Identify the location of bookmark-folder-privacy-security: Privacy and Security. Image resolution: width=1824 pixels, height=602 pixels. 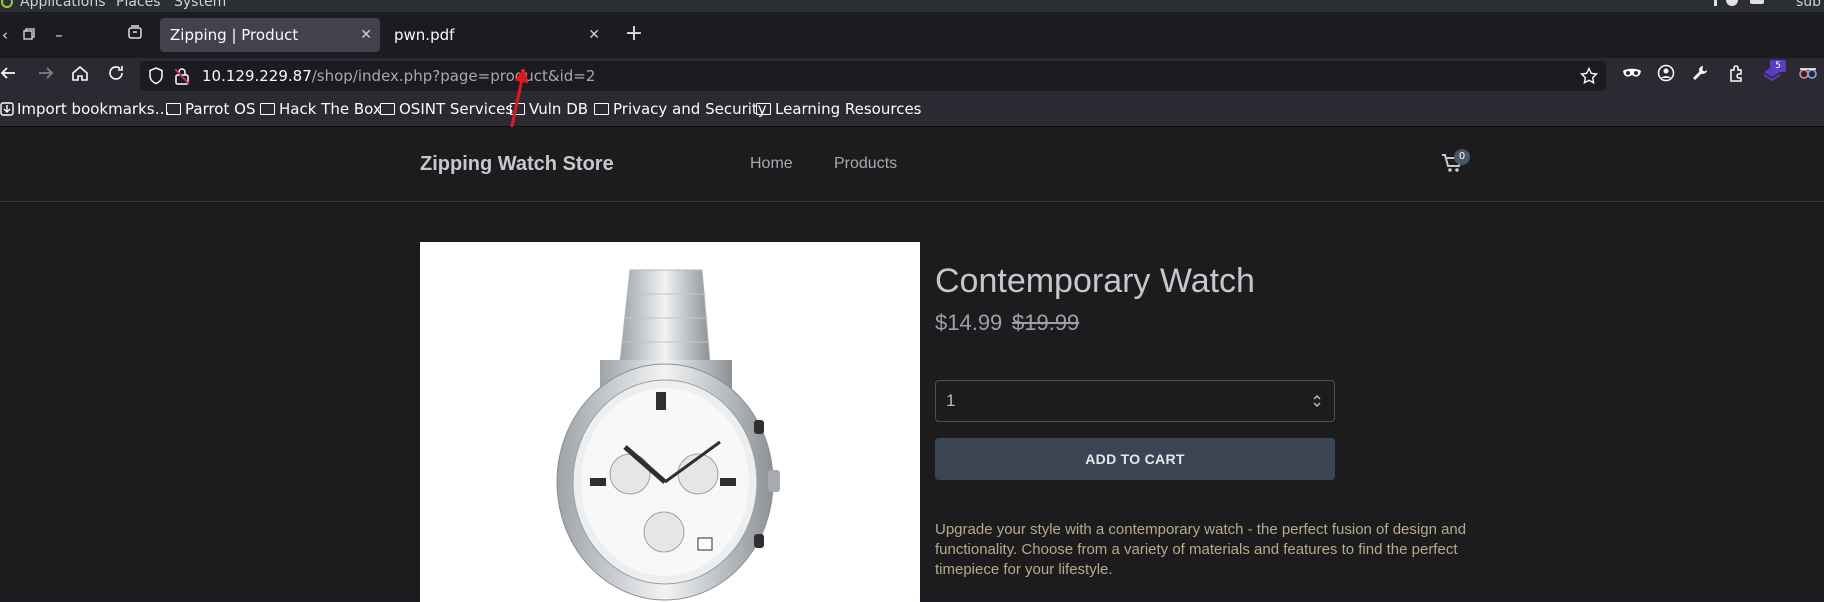
(680, 109).